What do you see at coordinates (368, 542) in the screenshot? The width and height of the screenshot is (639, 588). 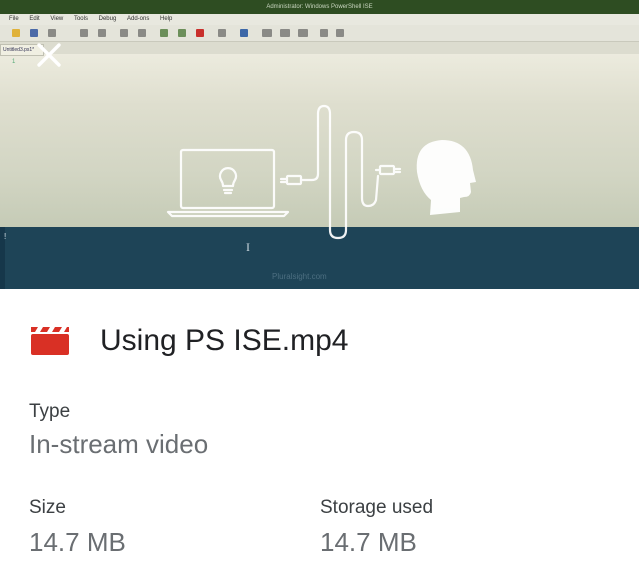 I see `storage-used-value: 14.7 MB` at bounding box center [368, 542].